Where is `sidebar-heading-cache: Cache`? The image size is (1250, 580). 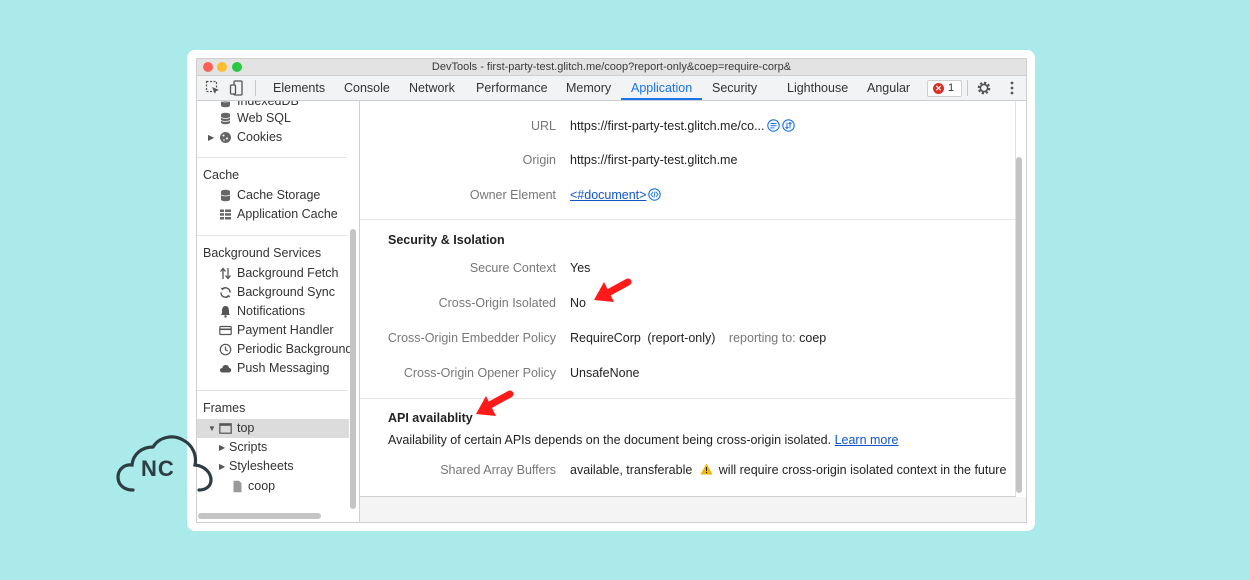 sidebar-heading-cache: Cache is located at coordinates (221, 175).